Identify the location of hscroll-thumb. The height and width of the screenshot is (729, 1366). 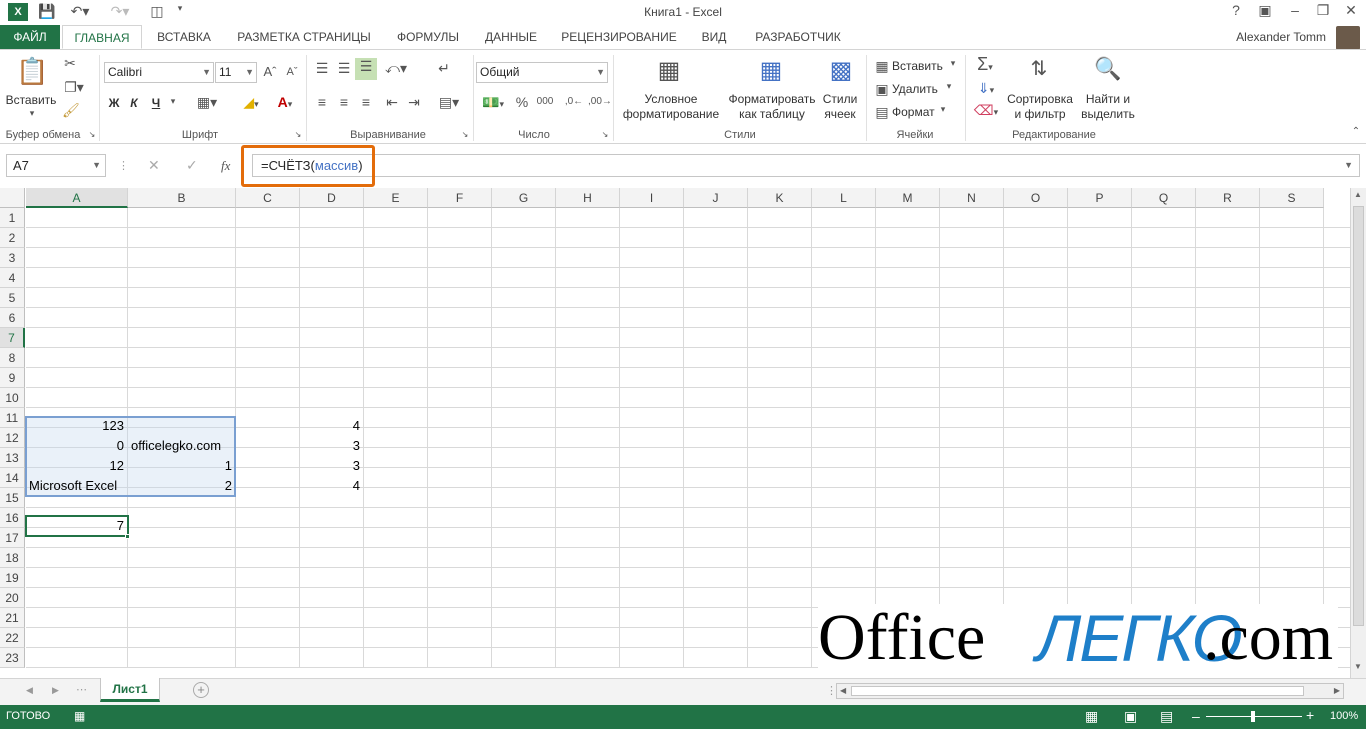
(1077, 691).